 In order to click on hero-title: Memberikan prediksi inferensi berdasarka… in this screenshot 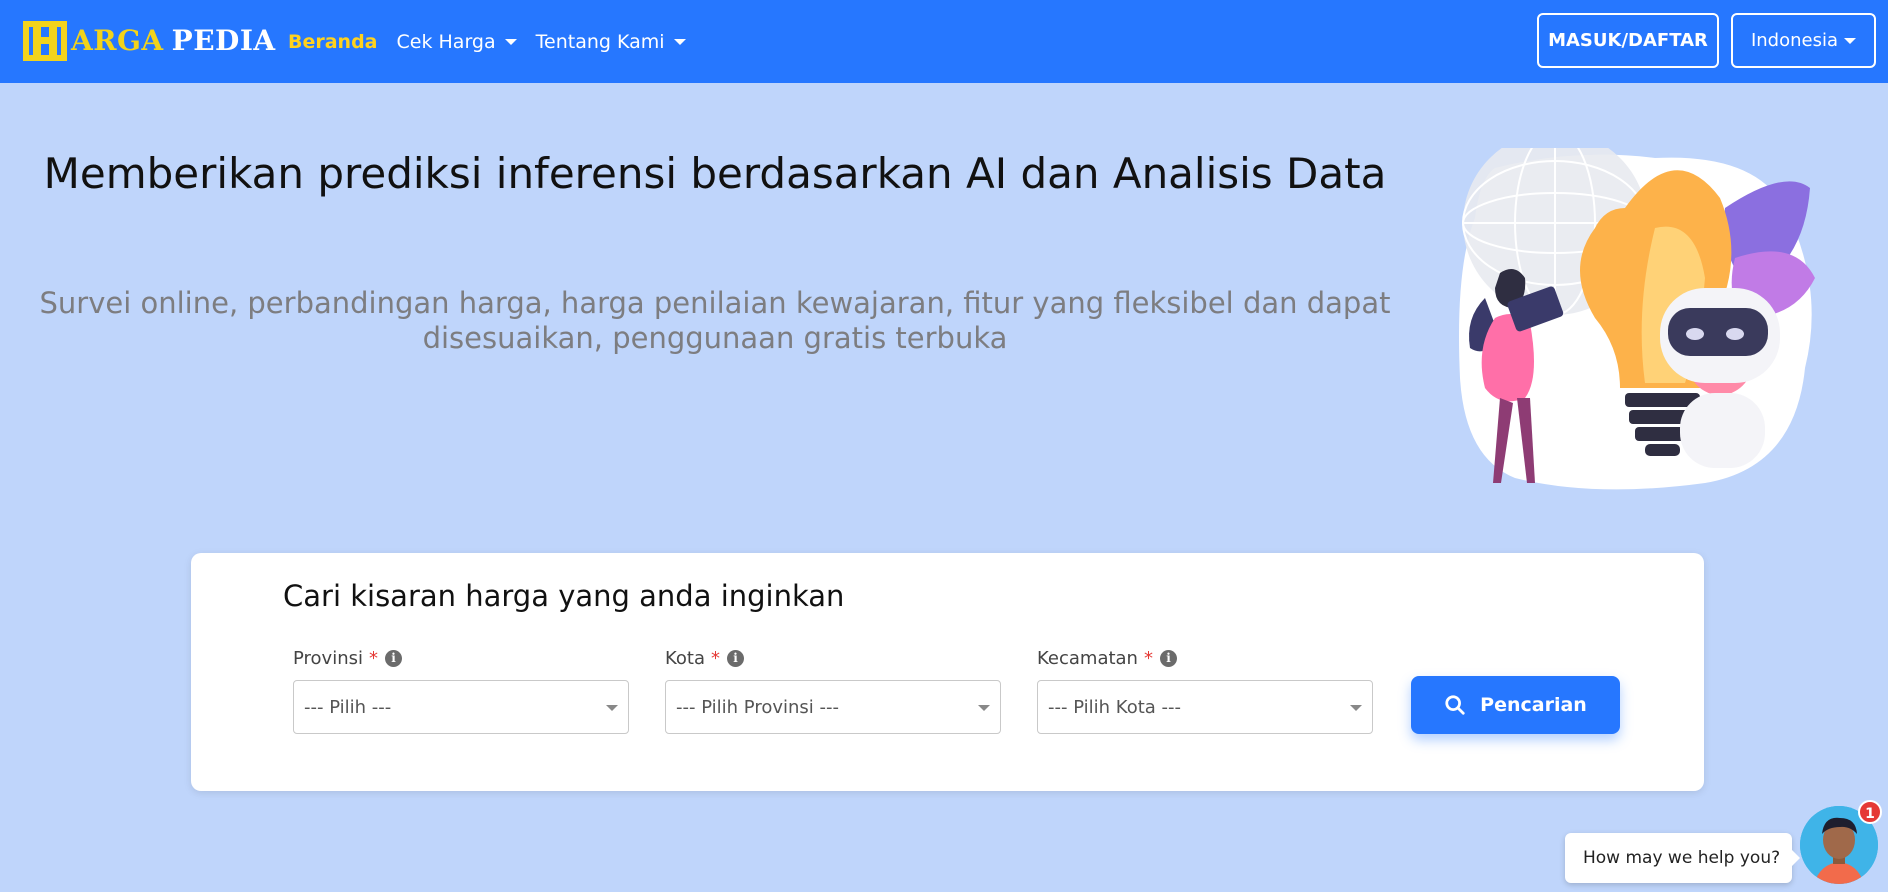, I will do `click(715, 173)`.